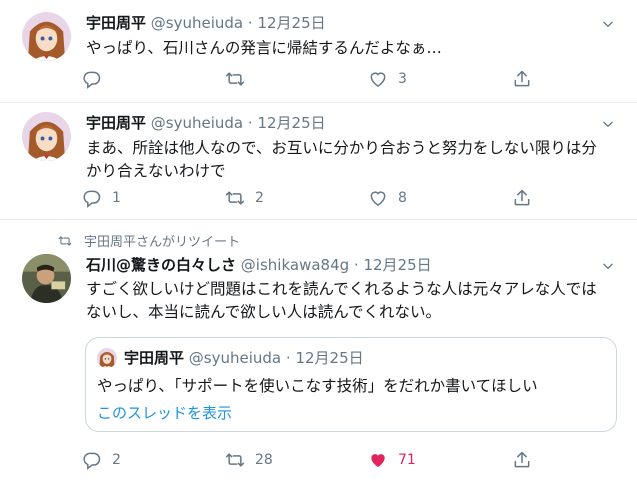 This screenshot has width=637, height=485. I want to click on reply-button: 1, so click(101, 198).